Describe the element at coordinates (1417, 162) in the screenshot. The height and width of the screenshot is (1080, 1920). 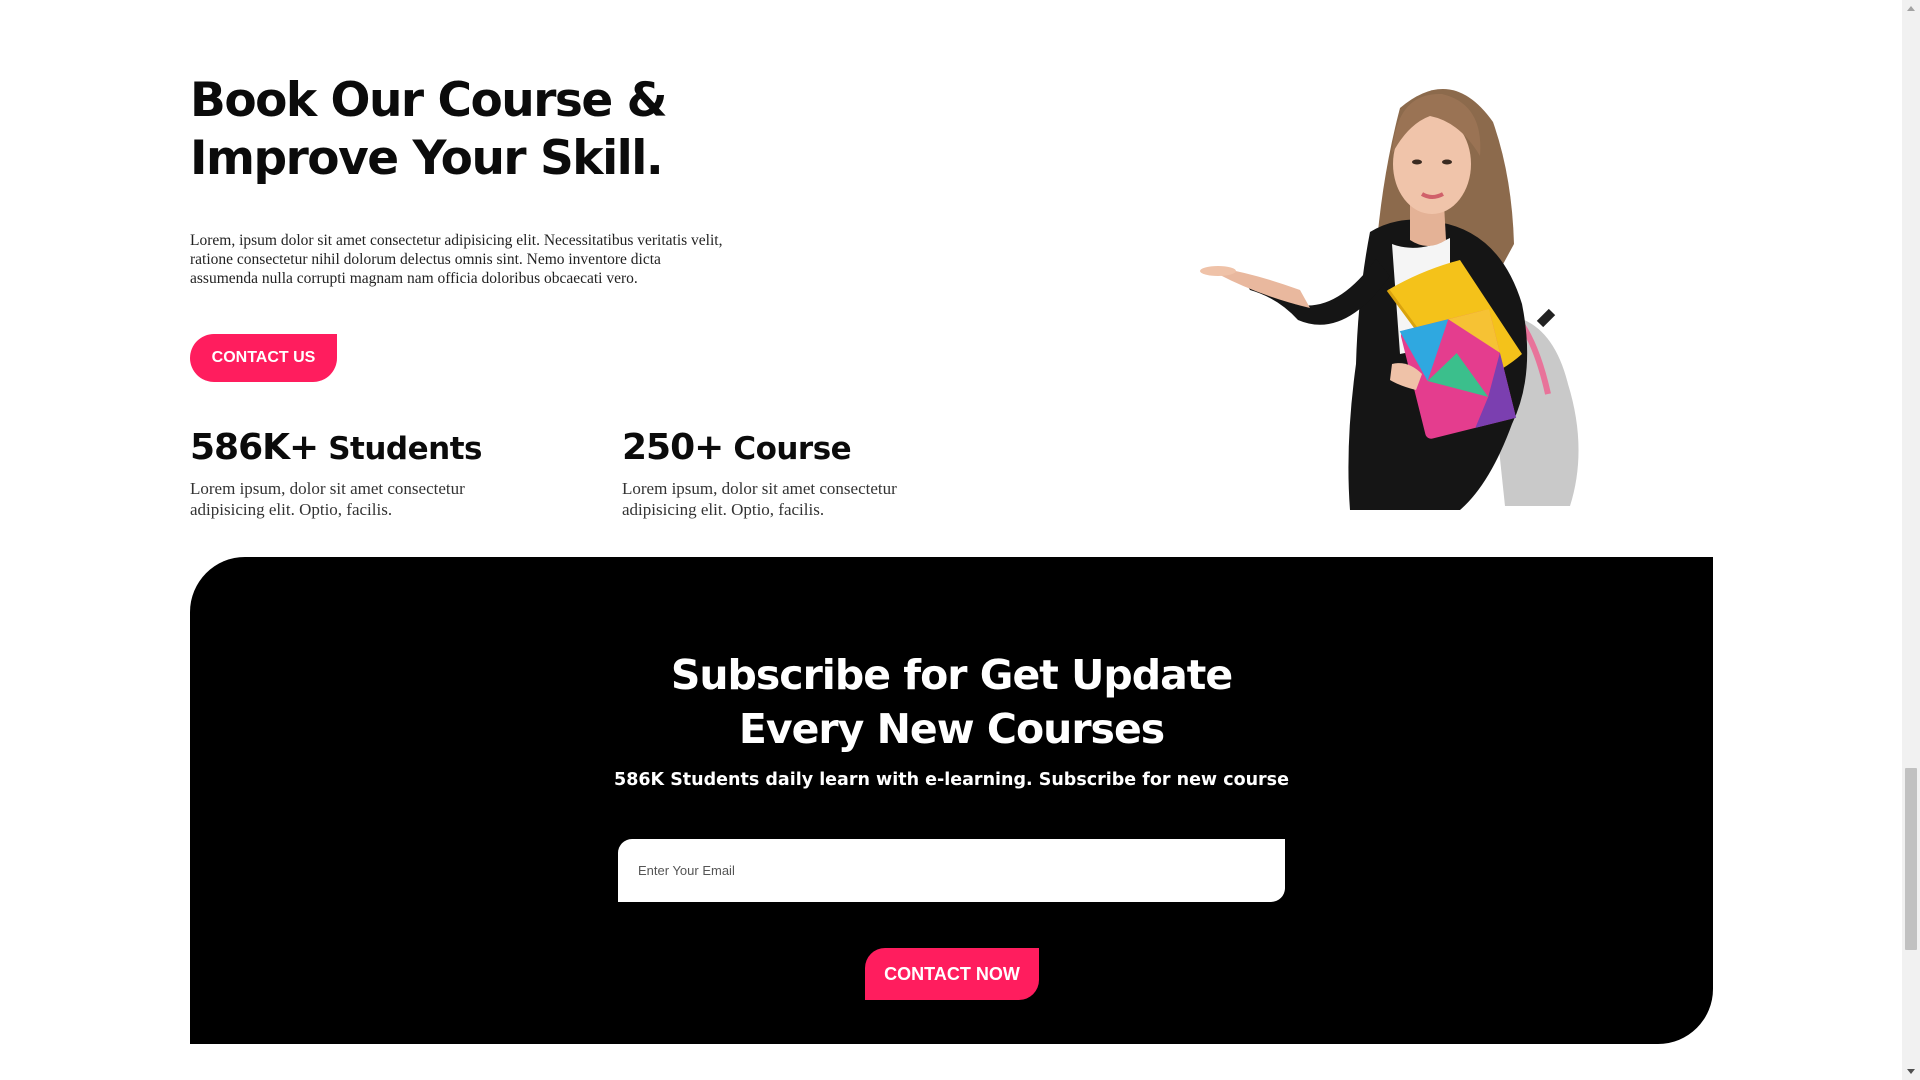
I see `eye-left` at that location.